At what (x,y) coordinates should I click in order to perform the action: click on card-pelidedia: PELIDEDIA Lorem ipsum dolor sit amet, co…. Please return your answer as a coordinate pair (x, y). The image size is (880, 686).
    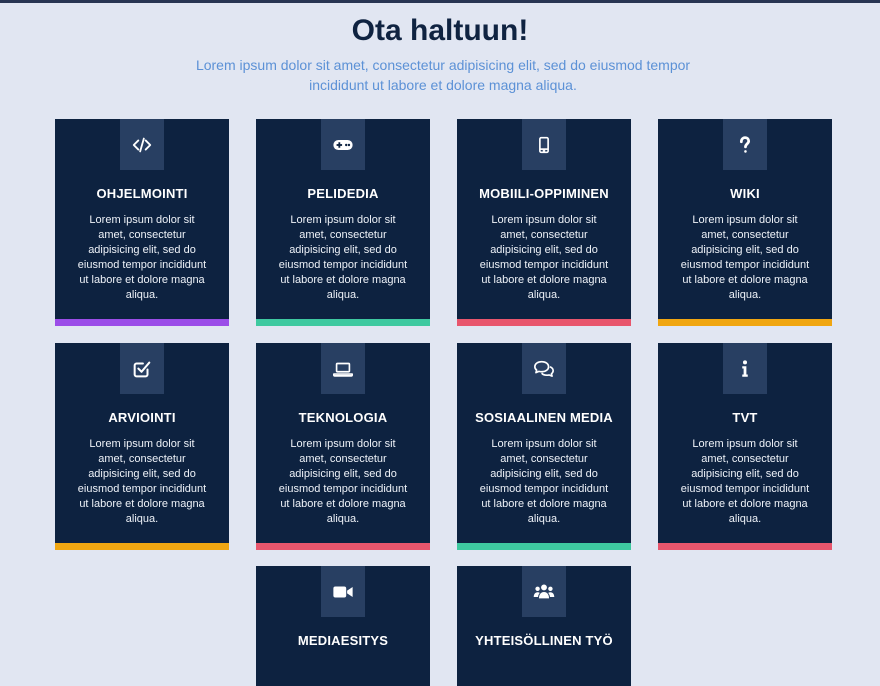
    Looking at the image, I should click on (343, 222).